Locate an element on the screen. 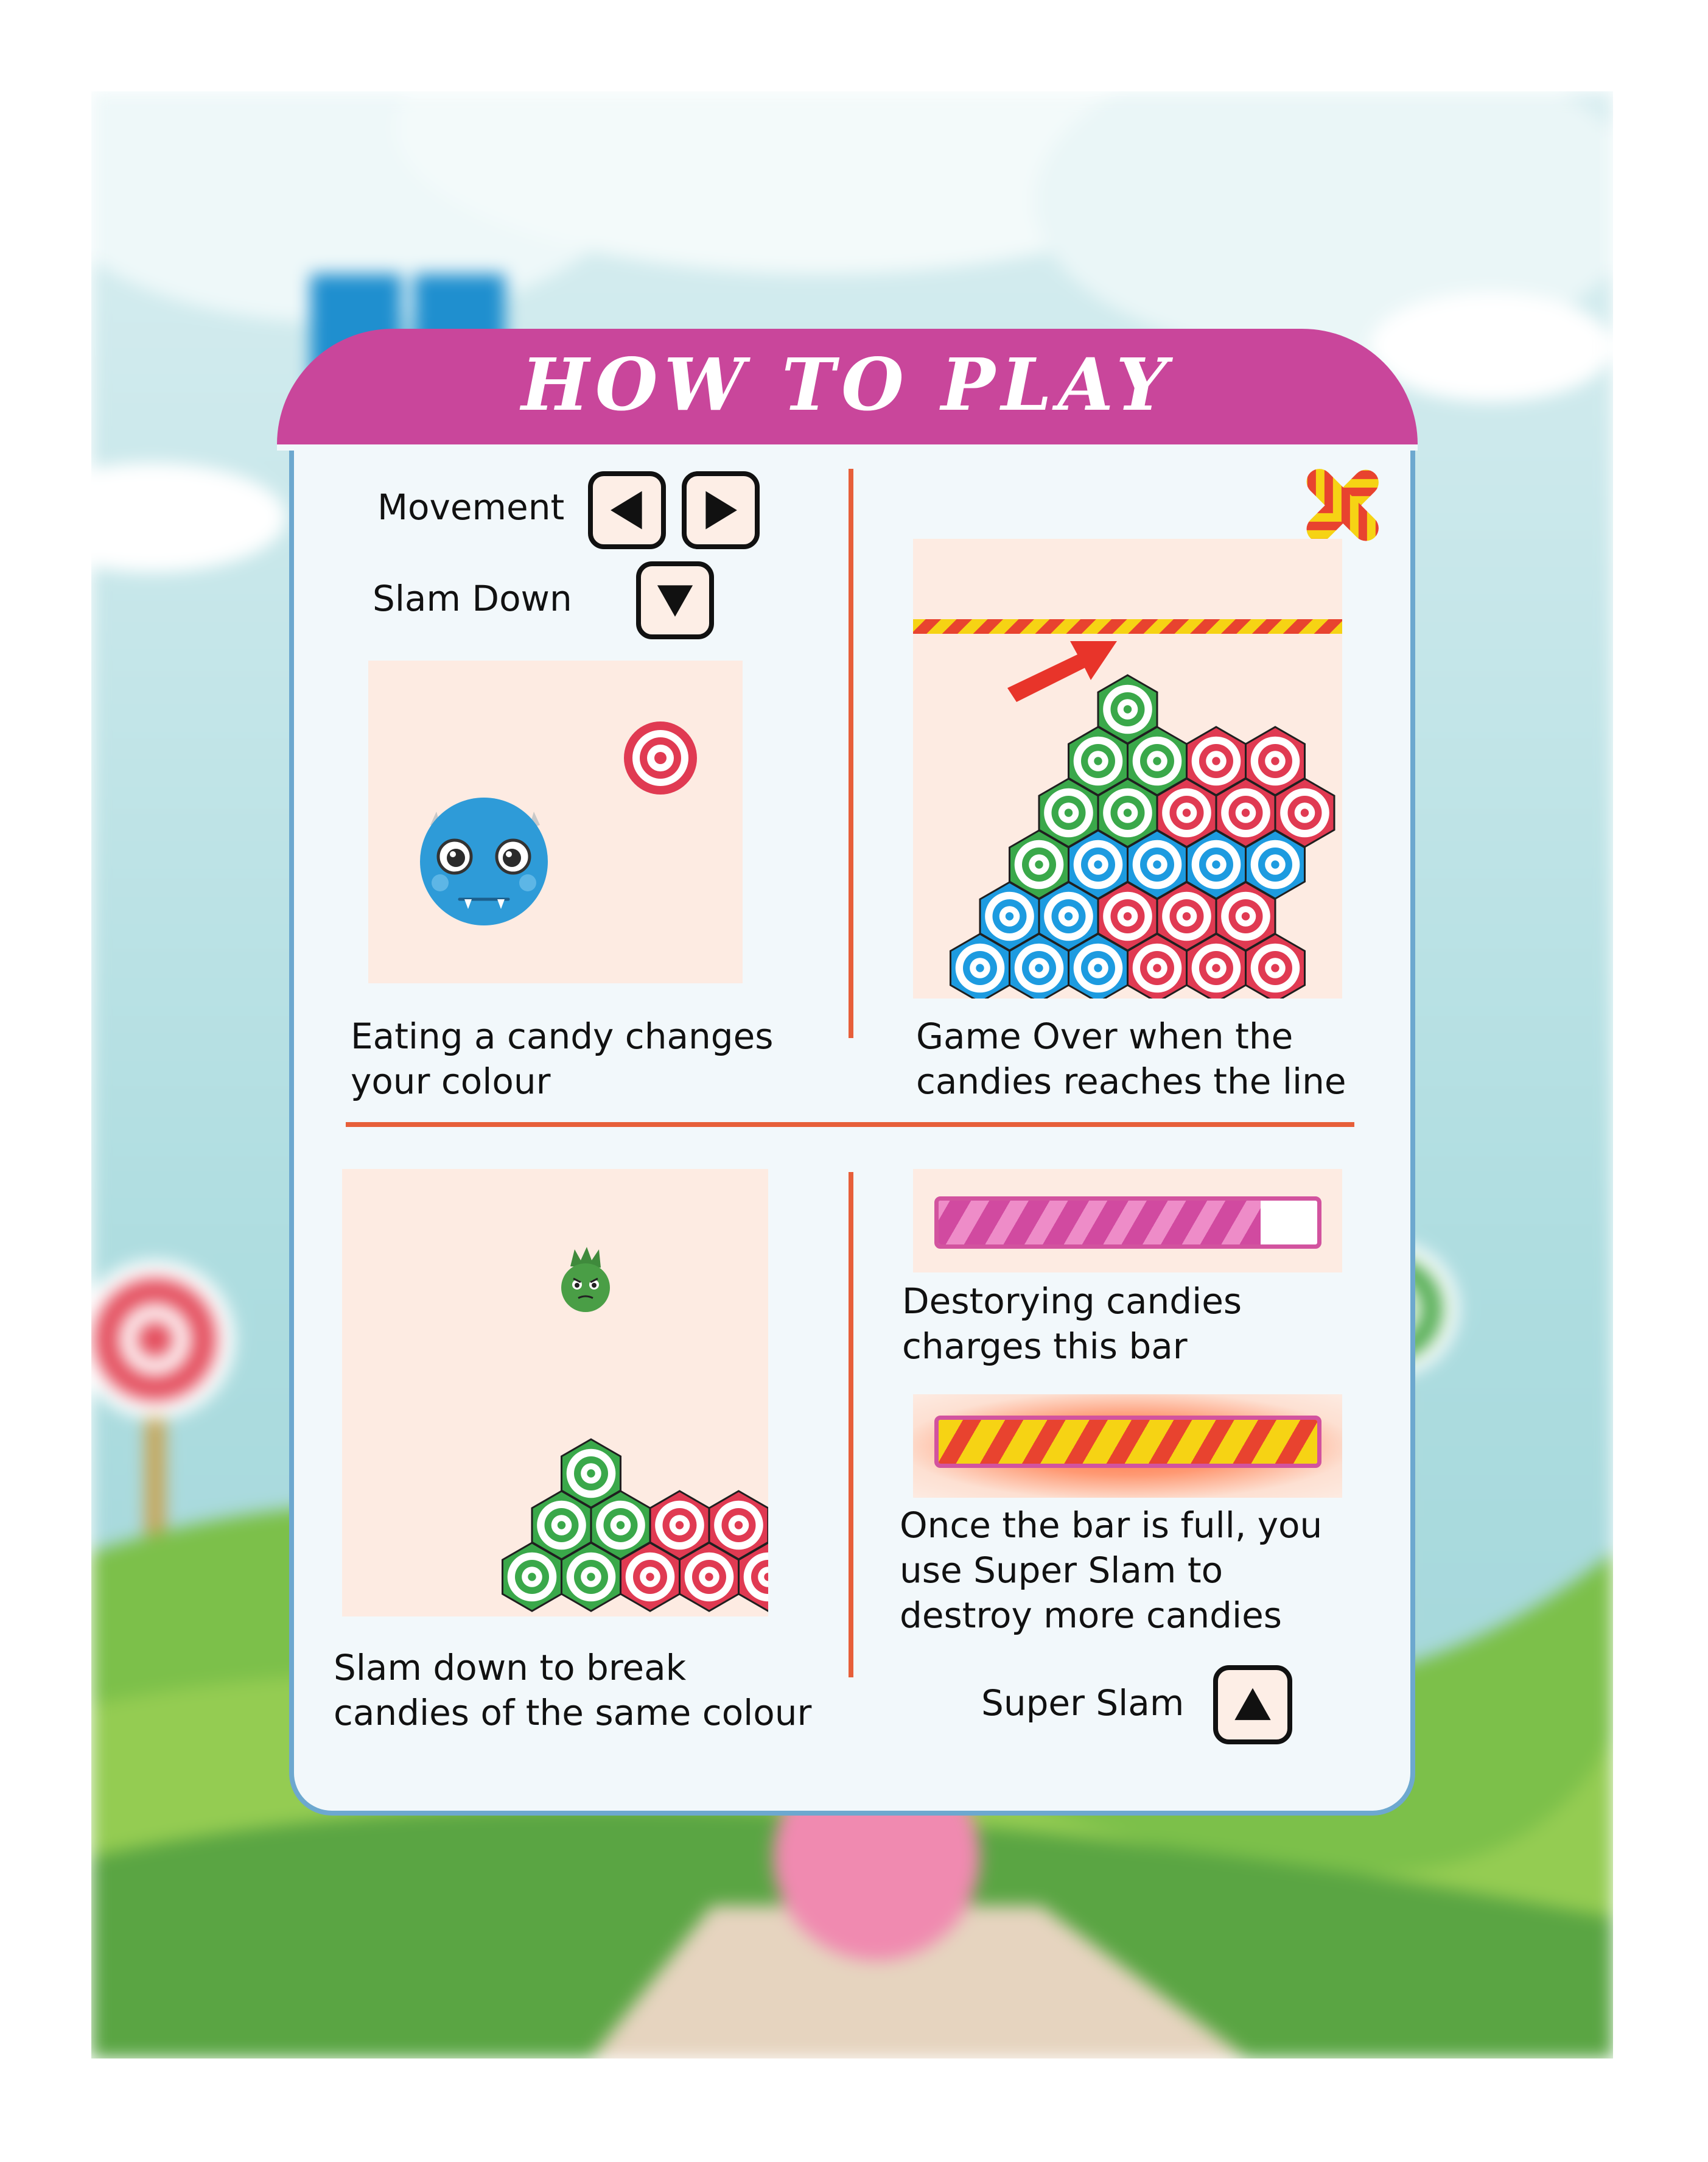 The height and width of the screenshot is (2162, 1708). divider-vertical-top is located at coordinates (851, 754).